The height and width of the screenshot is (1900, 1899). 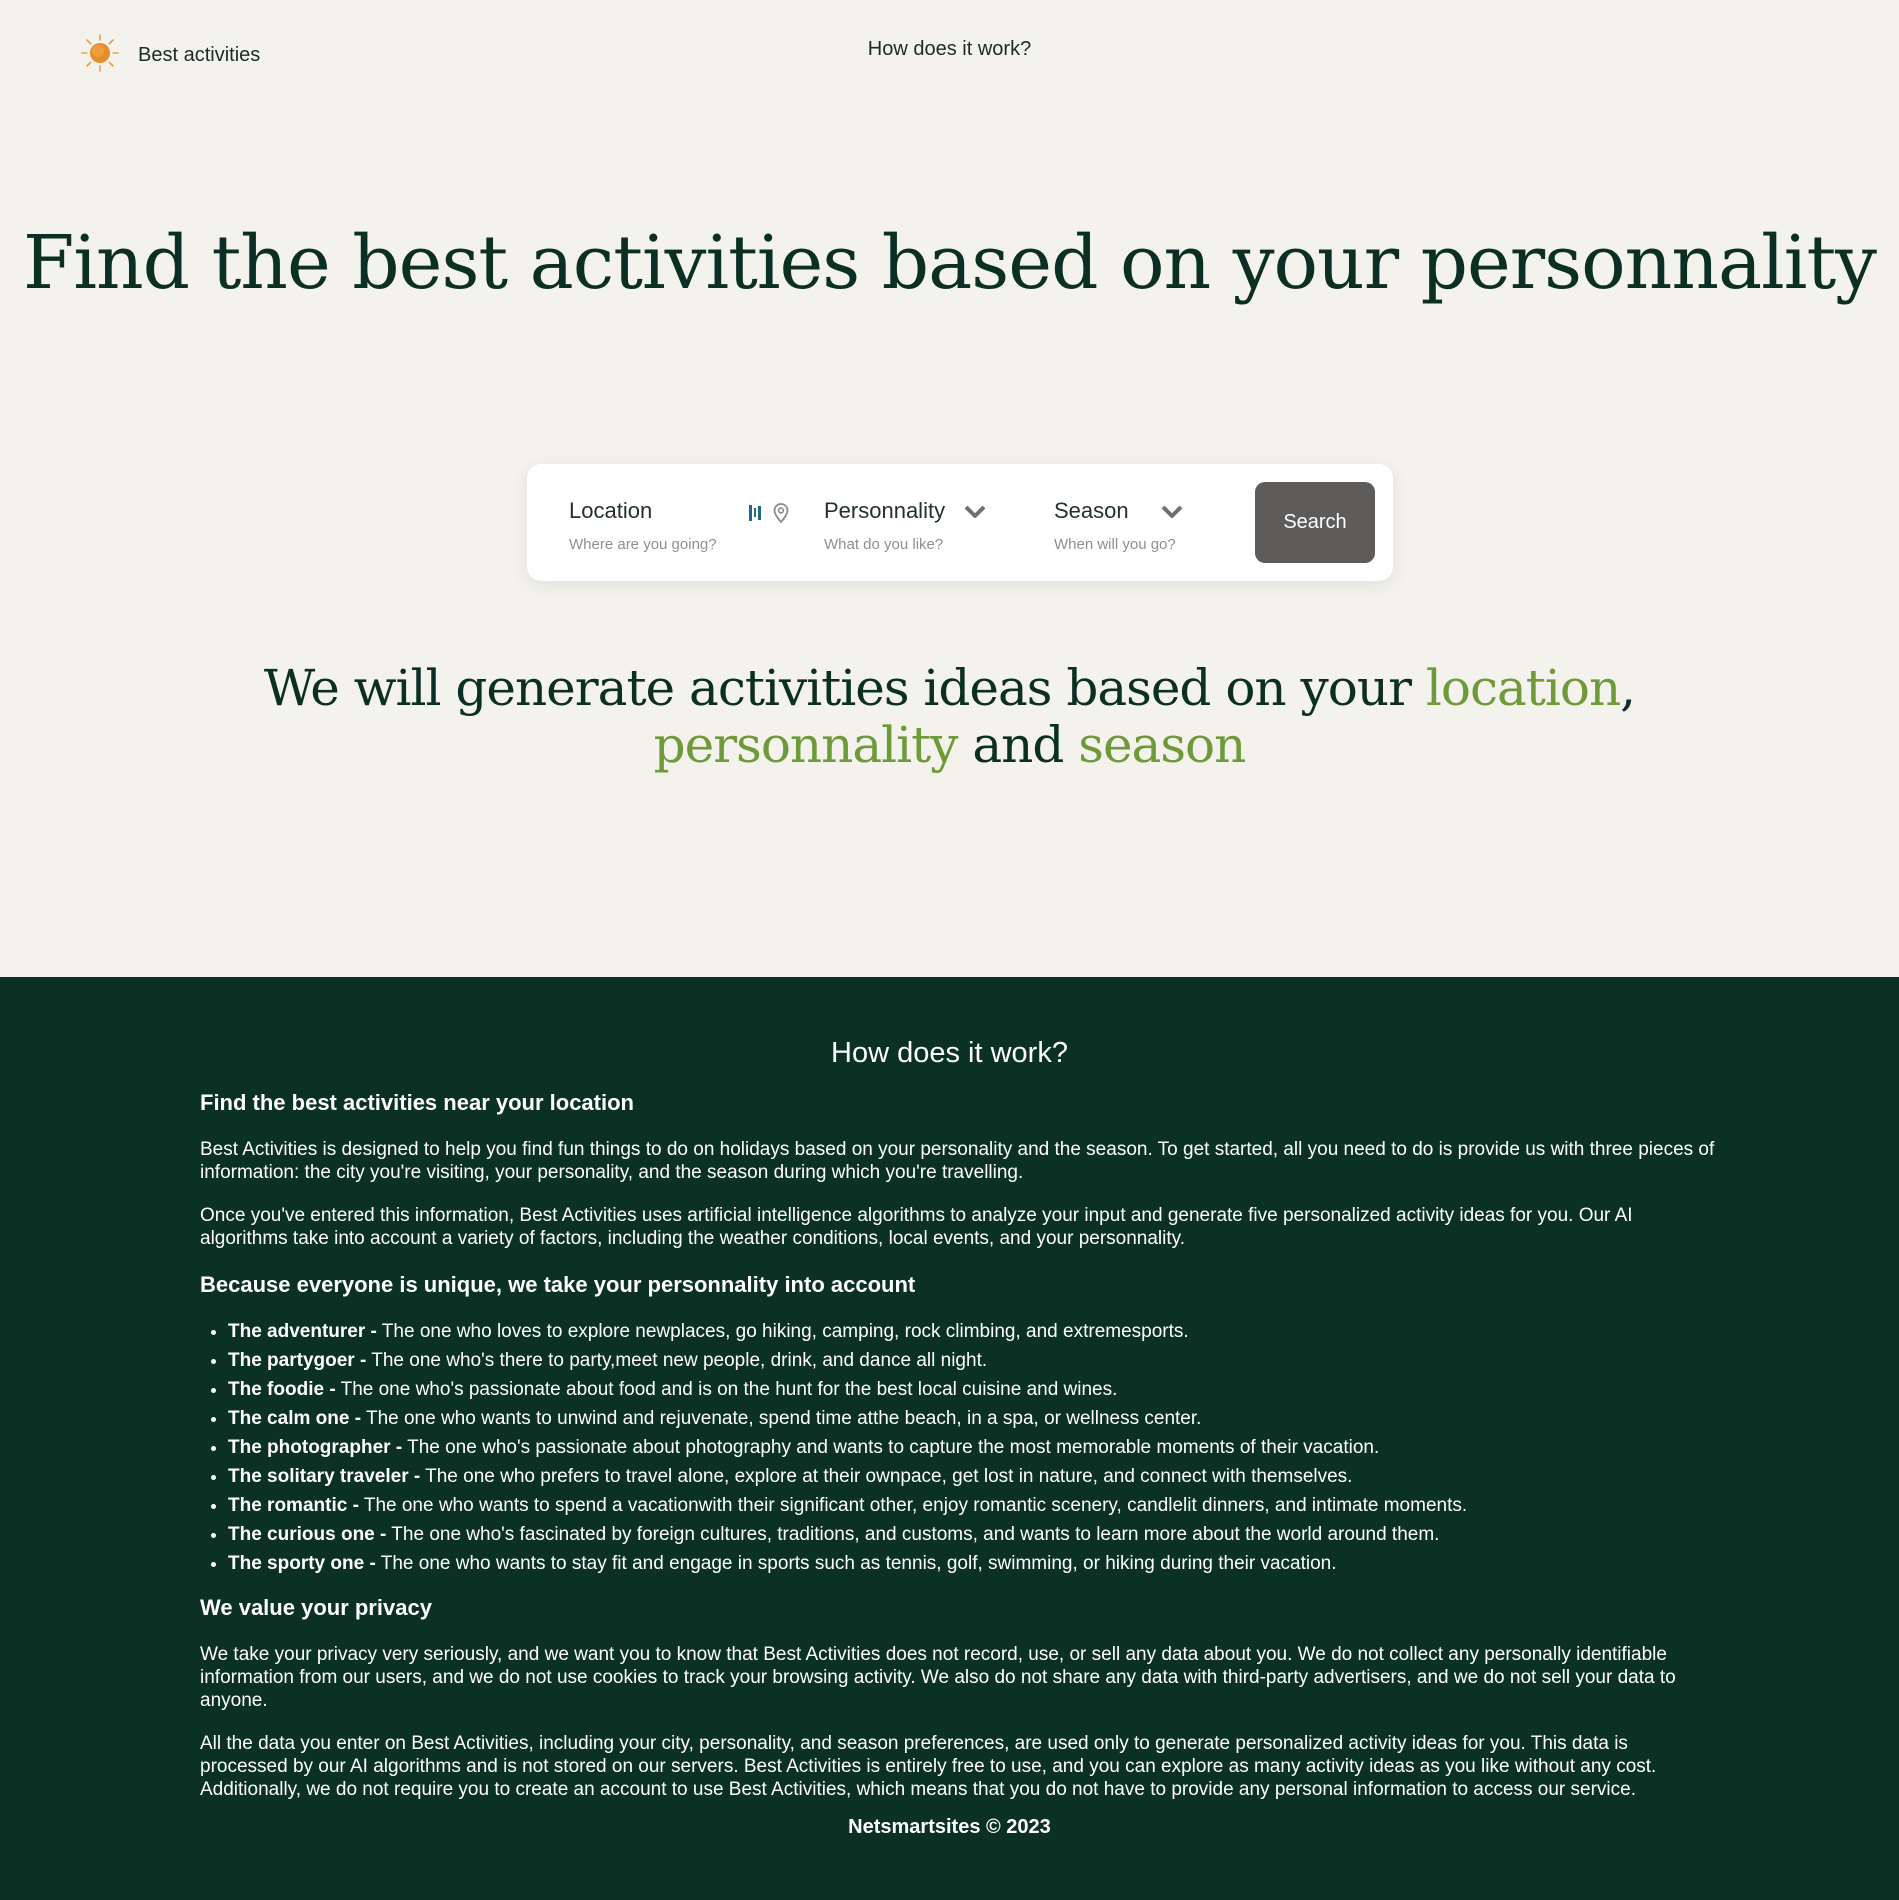 I want to click on map-pin-icon, so click(x=781, y=515).